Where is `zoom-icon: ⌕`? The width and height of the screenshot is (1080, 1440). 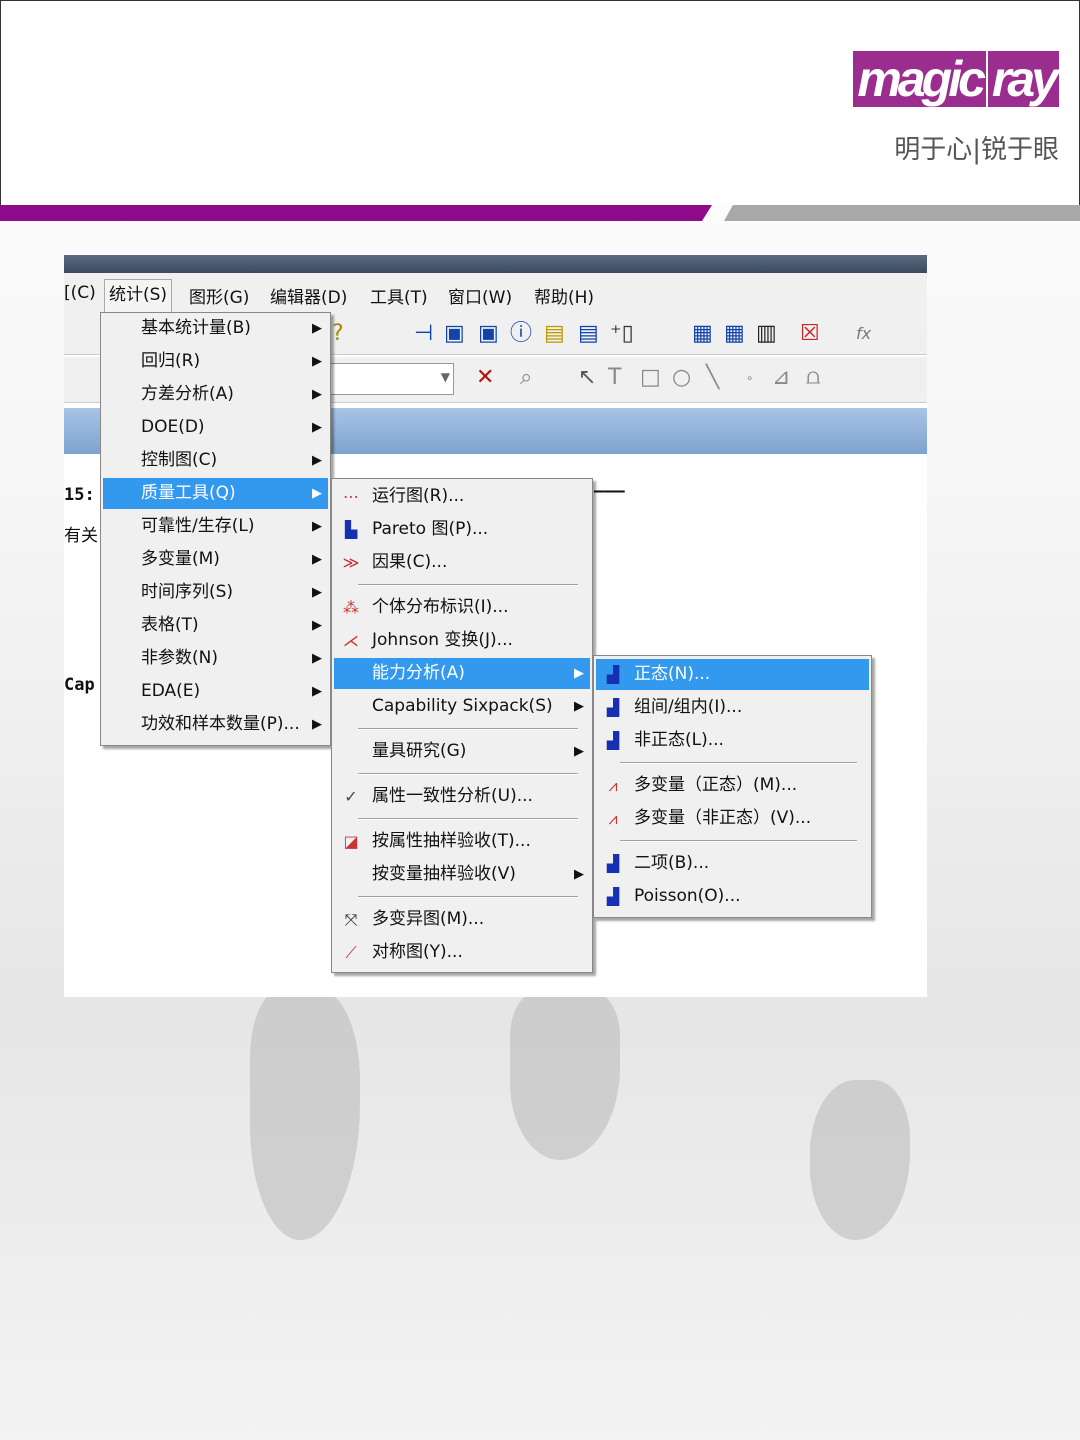
zoom-icon: ⌕ is located at coordinates (526, 378).